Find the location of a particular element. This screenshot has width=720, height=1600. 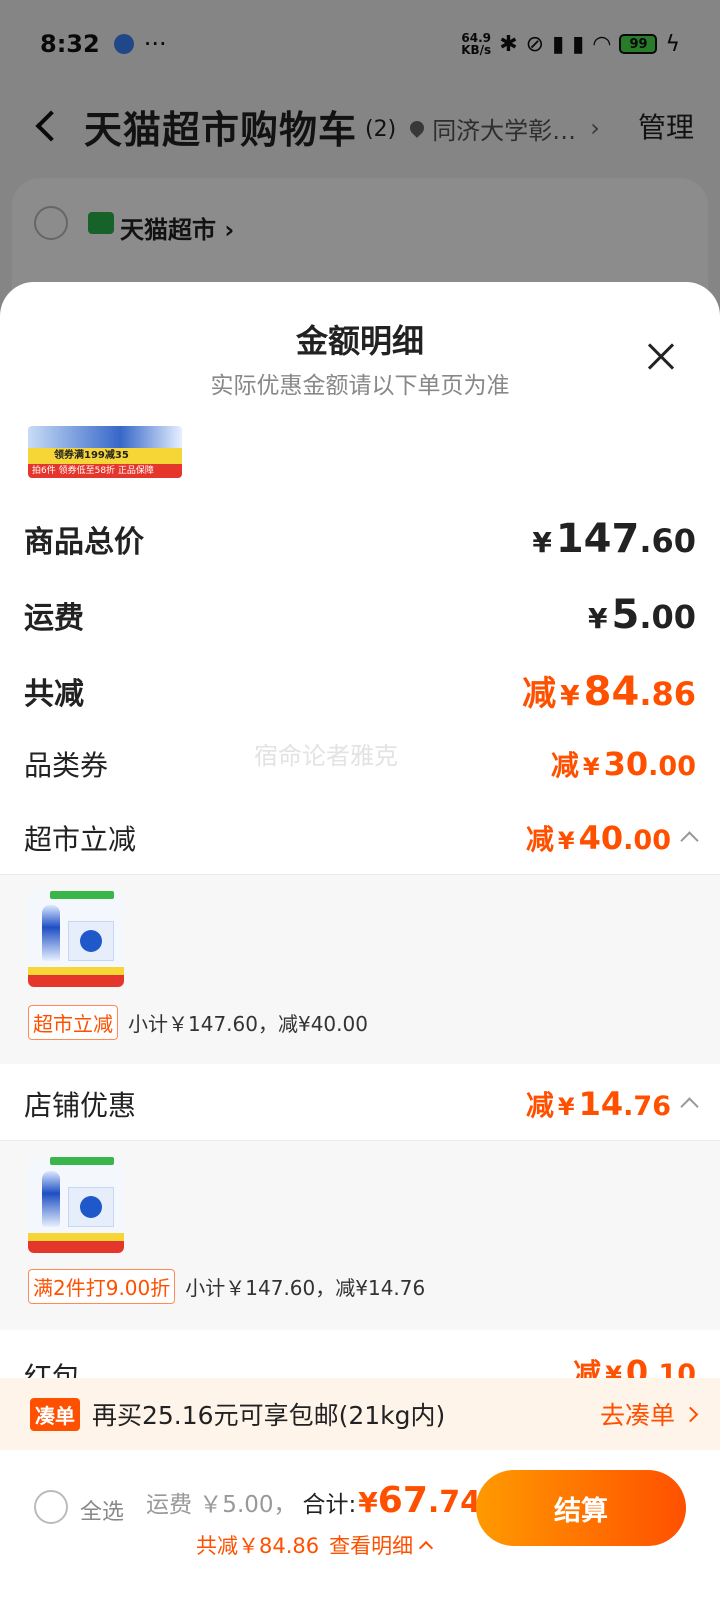

checkout-button: 结算 is located at coordinates (581, 1508).